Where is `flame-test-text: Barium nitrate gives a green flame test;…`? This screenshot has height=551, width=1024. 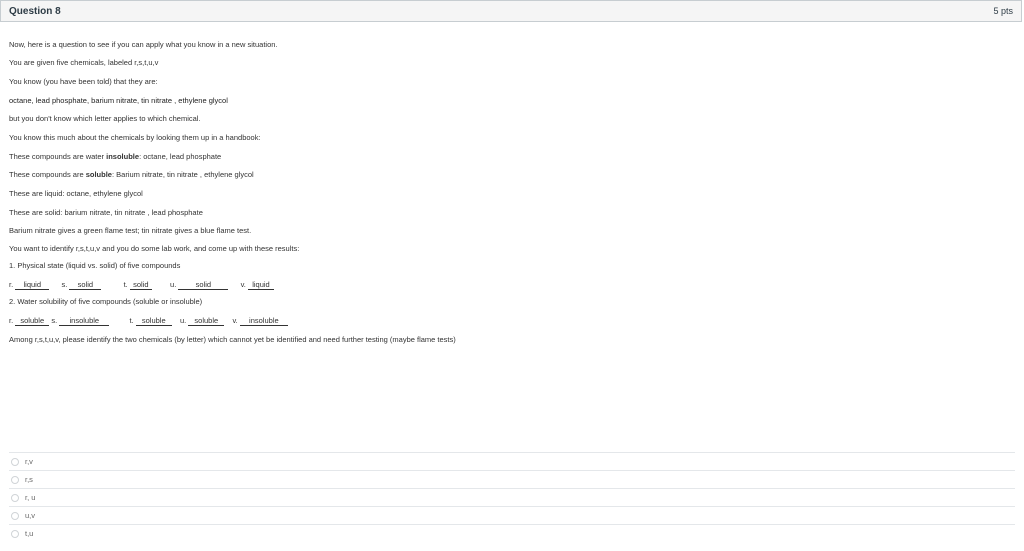
flame-test-text: Barium nitrate gives a green flame test;… is located at coordinates (130, 230).